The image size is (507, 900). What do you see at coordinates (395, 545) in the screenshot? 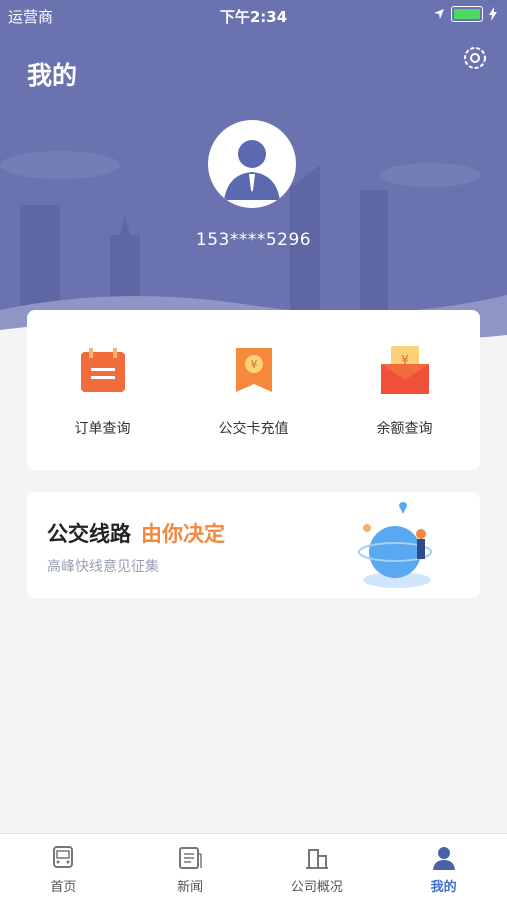
I see `globe-illustration` at bounding box center [395, 545].